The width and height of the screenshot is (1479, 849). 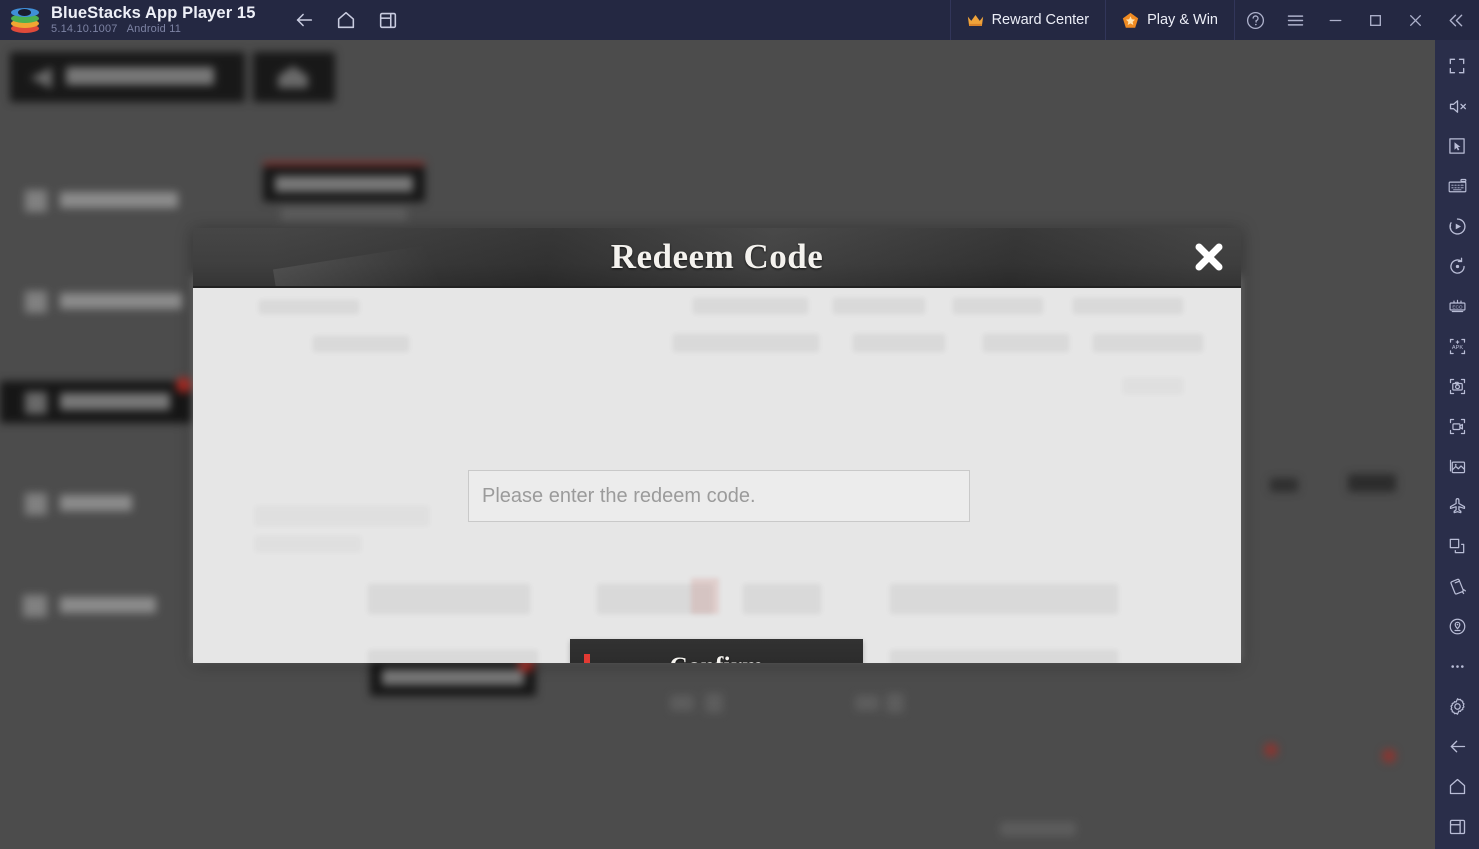 I want to click on keyboard-icon, so click(x=1457, y=186).